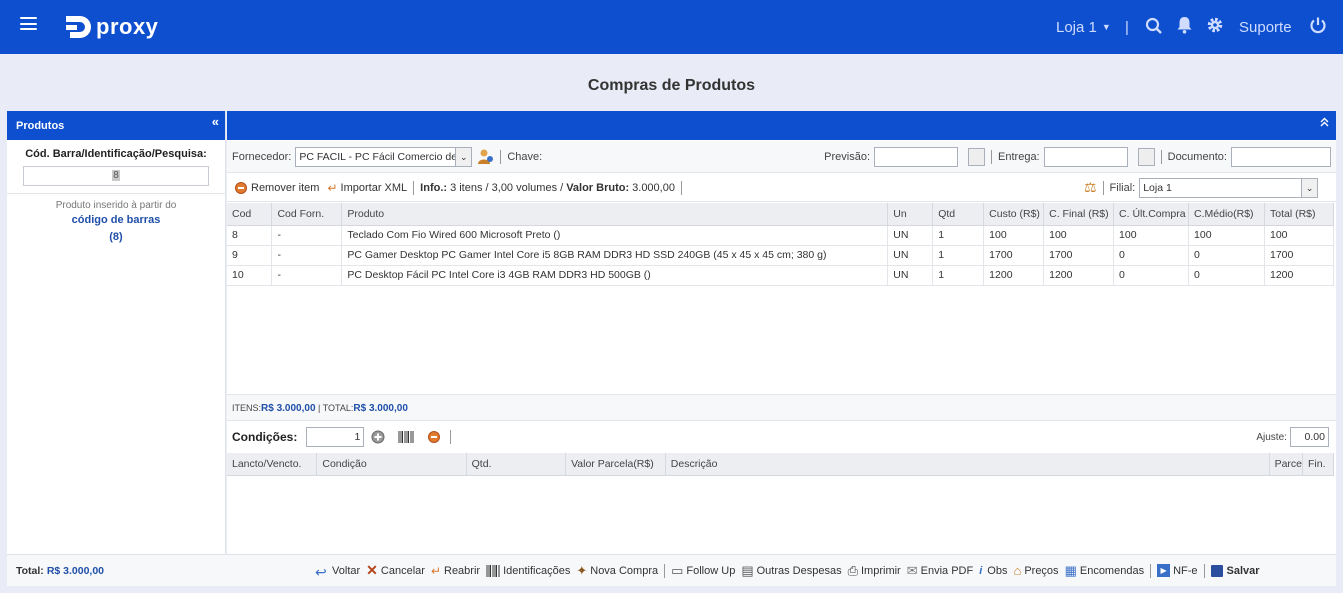 This screenshot has width=1343, height=593. Describe the element at coordinates (1122, 187) in the screenshot. I see `branch-label: Filial:` at that location.